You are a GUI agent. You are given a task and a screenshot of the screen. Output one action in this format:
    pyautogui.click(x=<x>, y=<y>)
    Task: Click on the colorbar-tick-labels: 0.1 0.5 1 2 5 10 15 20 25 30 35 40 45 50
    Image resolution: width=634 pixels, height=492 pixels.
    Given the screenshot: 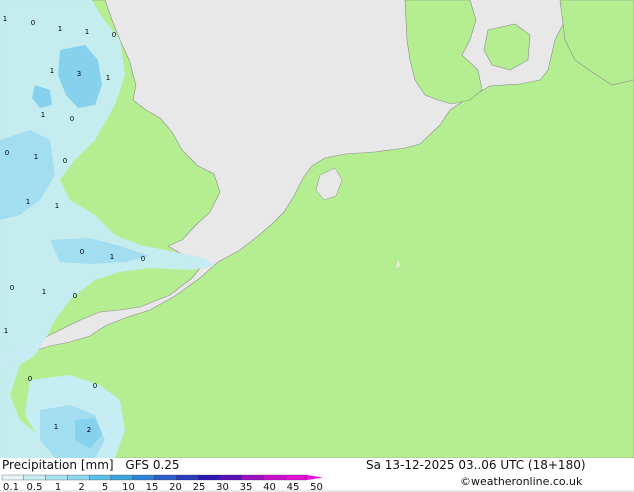 What is the action you would take?
    pyautogui.click(x=163, y=487)
    